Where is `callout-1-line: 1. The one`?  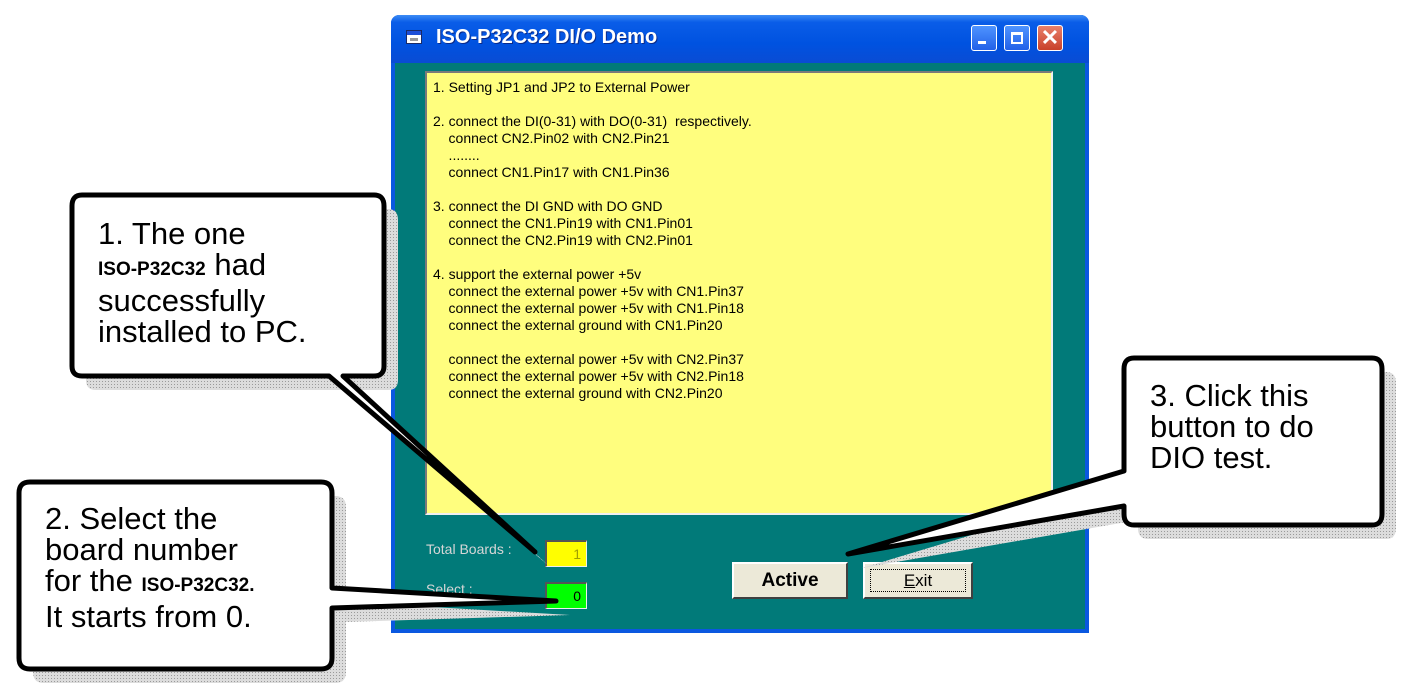 callout-1-line: 1. The one is located at coordinates (172, 233).